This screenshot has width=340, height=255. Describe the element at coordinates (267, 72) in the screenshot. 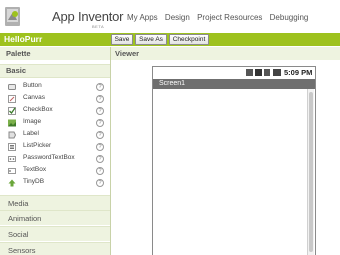

I see `signal-icon` at that location.